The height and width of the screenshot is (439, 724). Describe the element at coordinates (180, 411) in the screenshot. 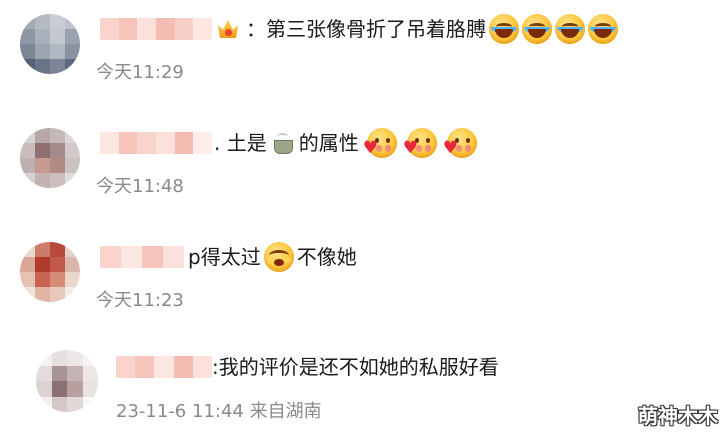

I see `reply-time: 23-11-6 11:44` at that location.